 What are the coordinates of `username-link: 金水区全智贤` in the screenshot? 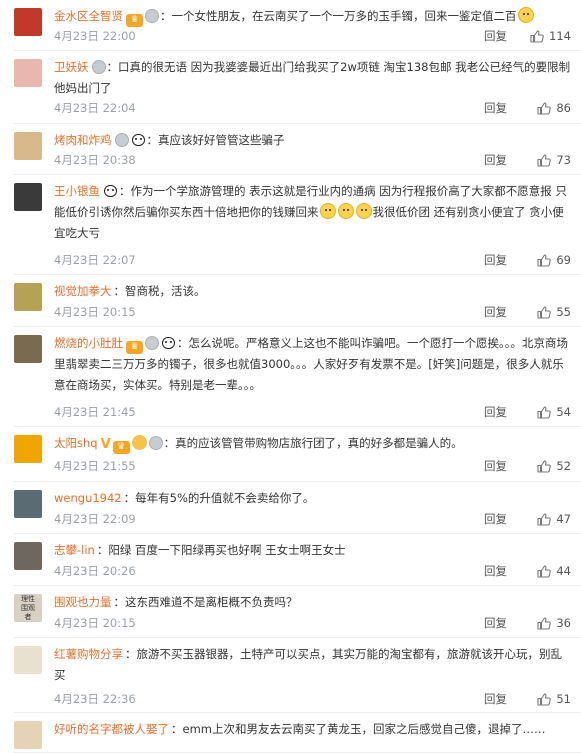 It's located at (88, 16).